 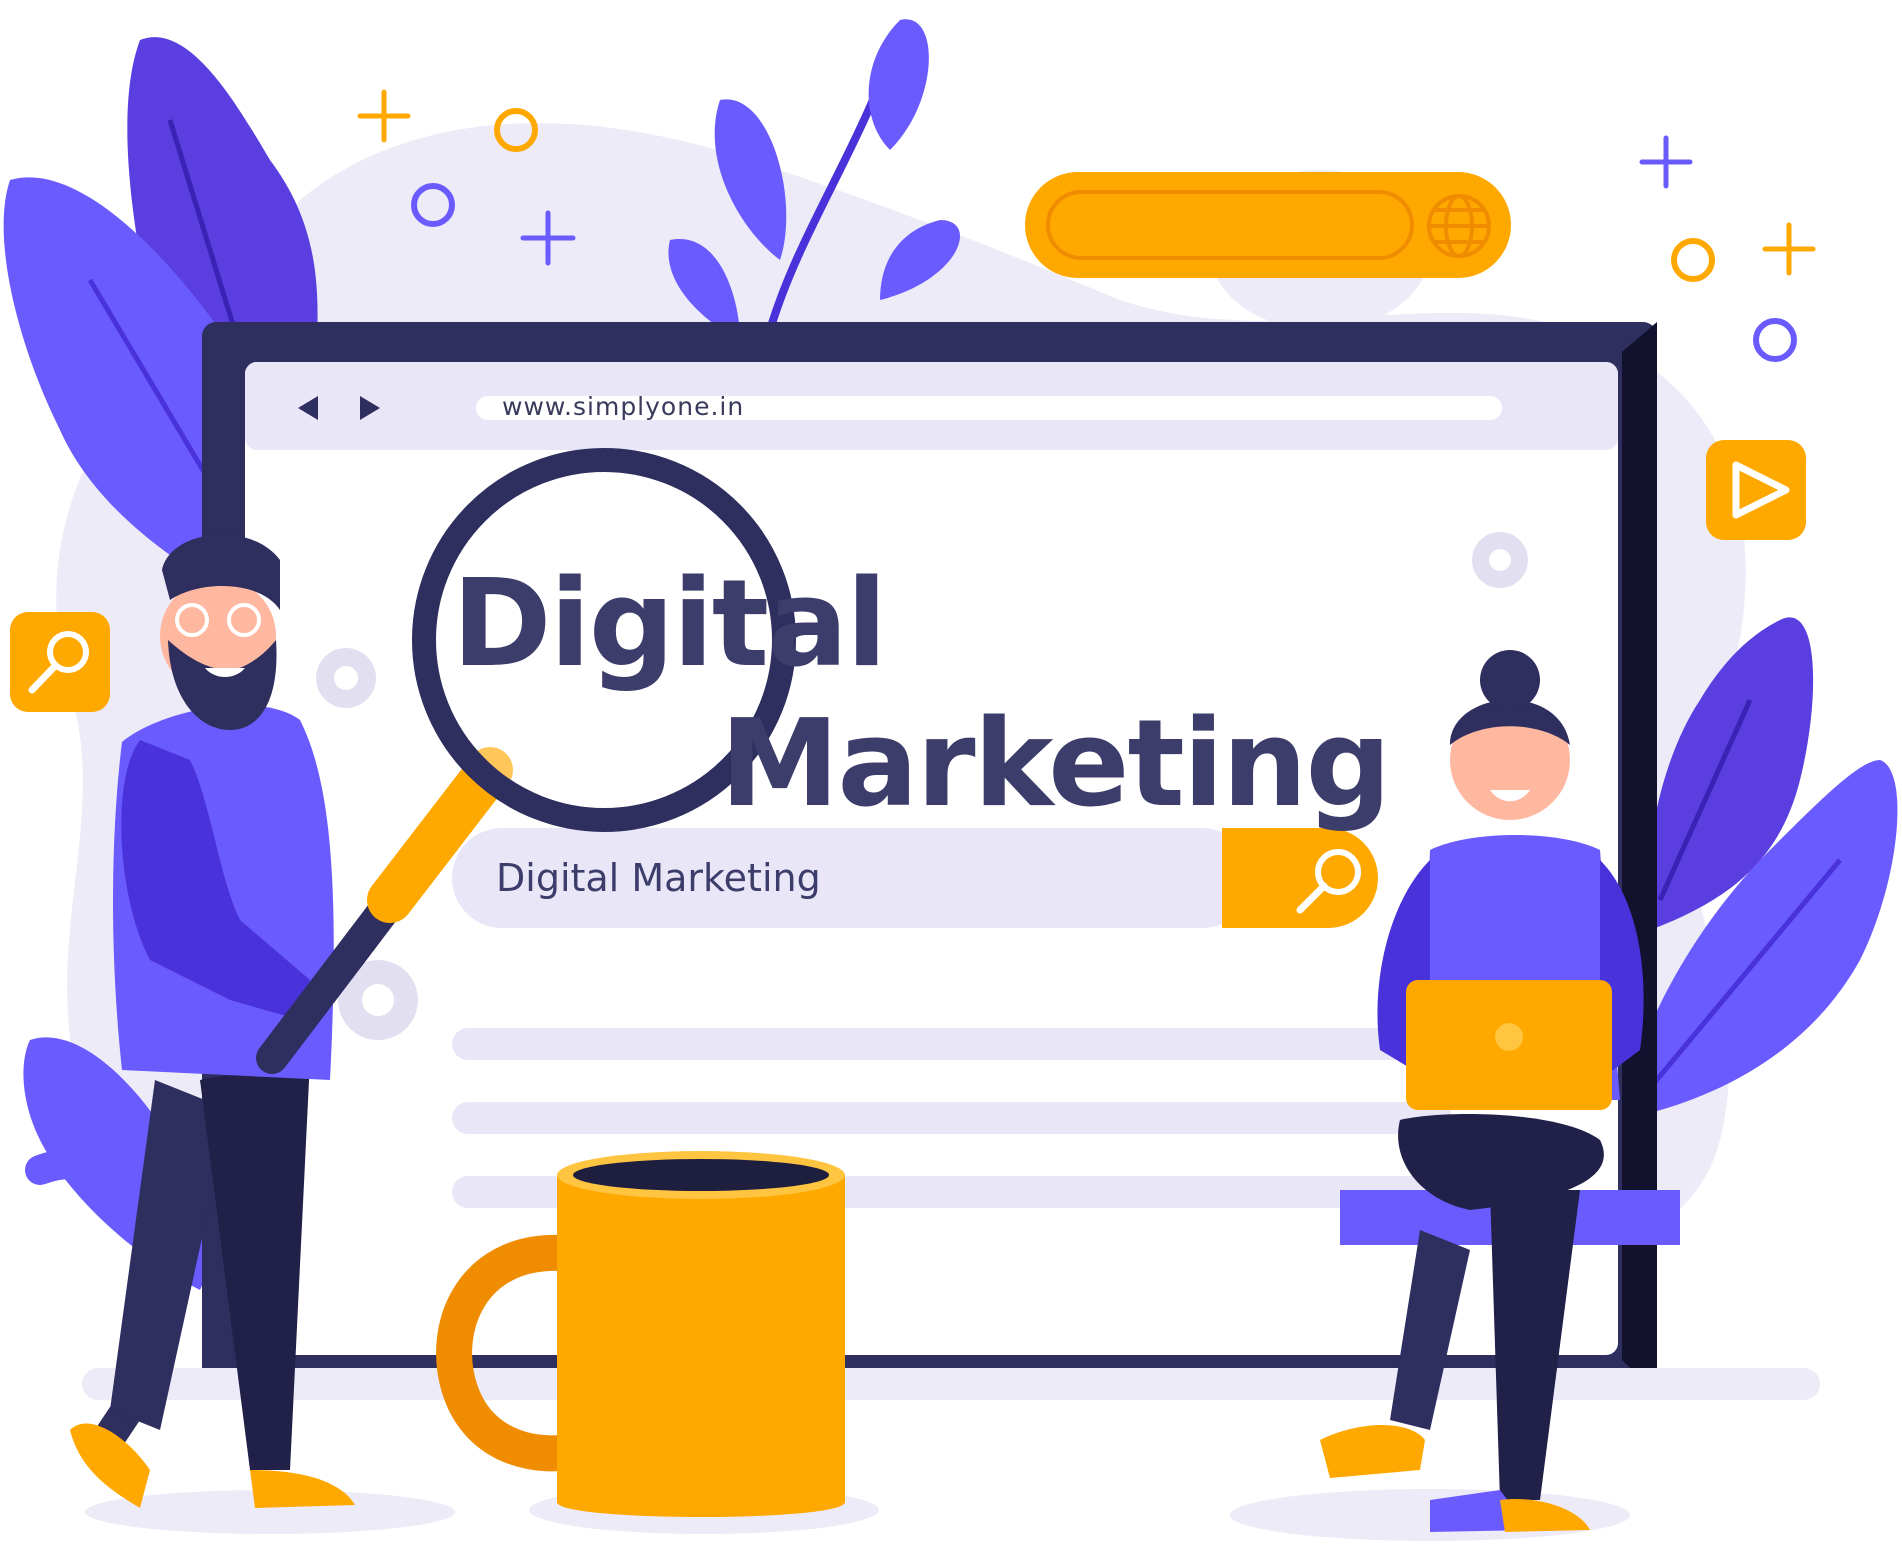 I want to click on play-icon, so click(x=1756, y=490).